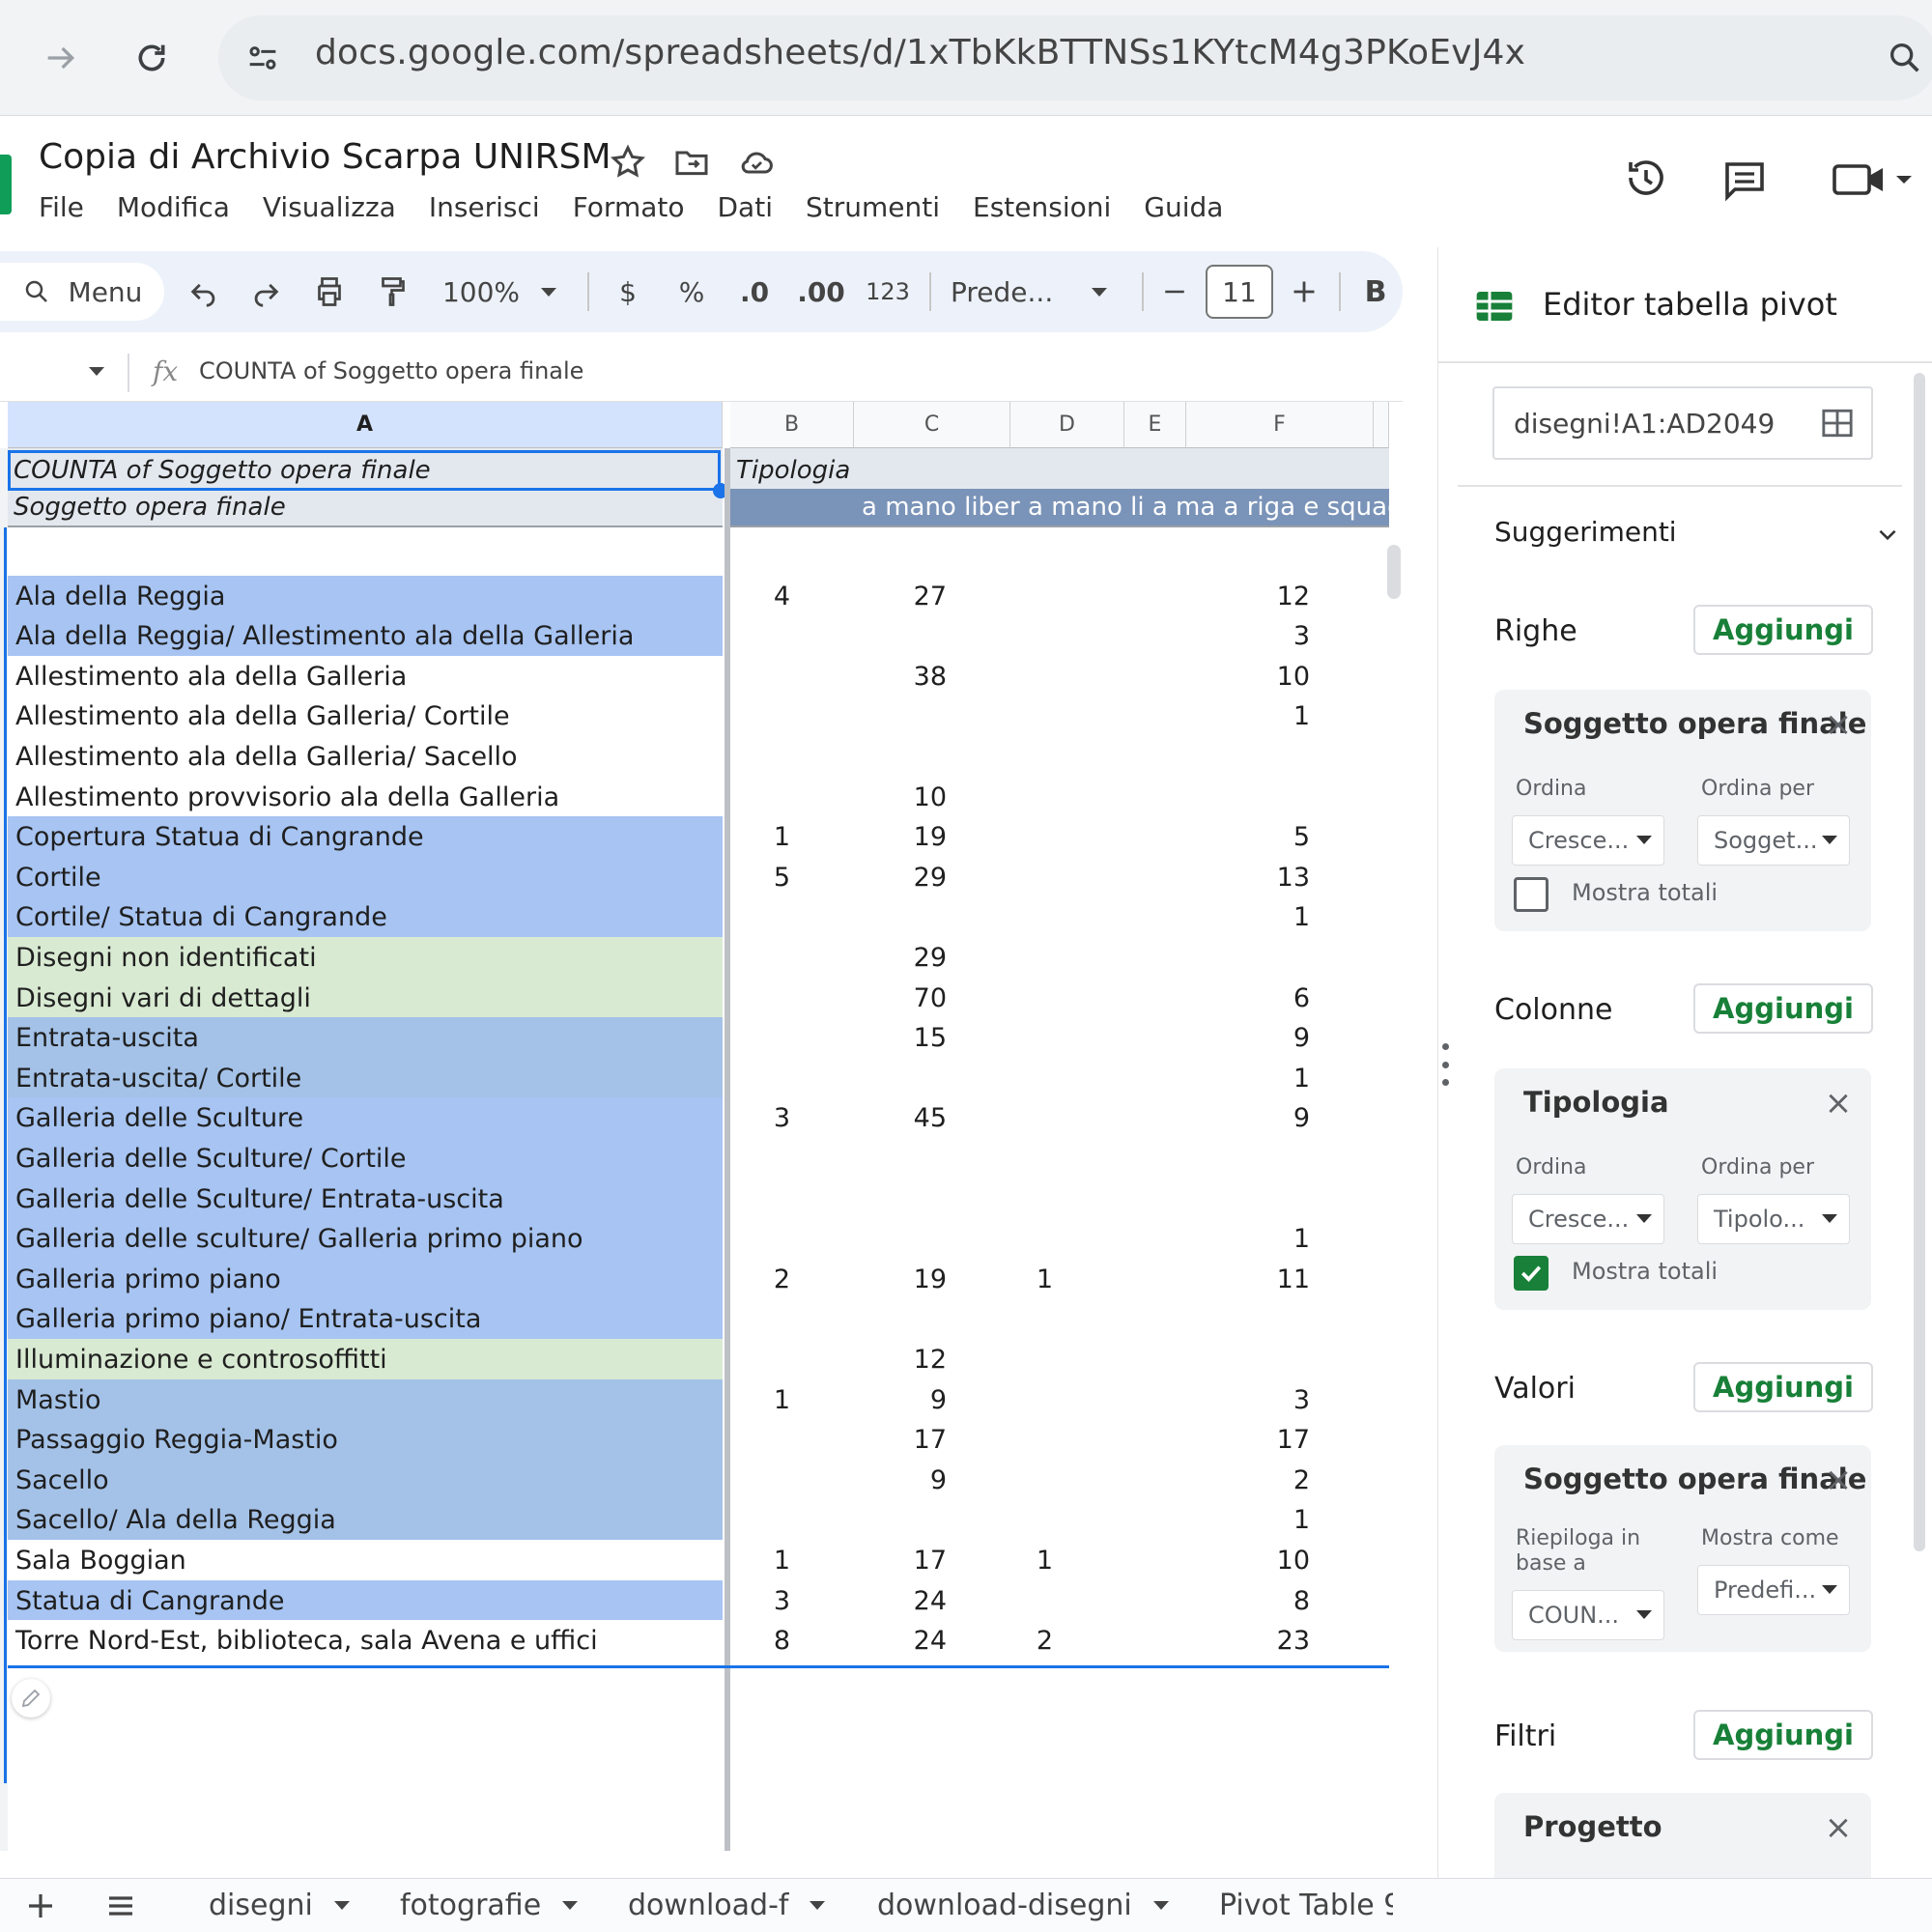 This screenshot has height=1932, width=1932. Describe the element at coordinates (96, 371) in the screenshot. I see `name-box-dropdown` at that location.